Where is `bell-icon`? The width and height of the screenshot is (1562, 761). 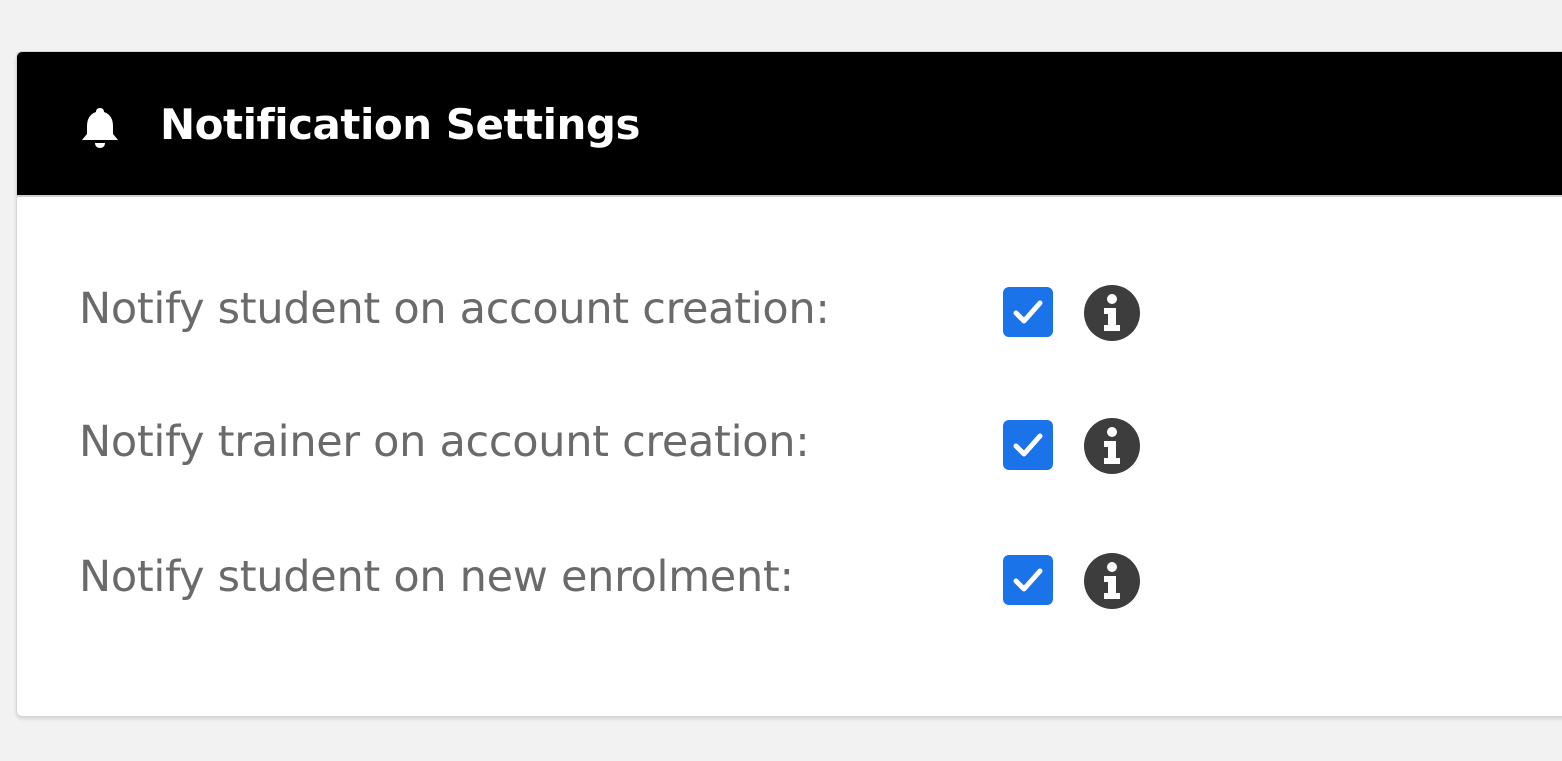 bell-icon is located at coordinates (100, 128).